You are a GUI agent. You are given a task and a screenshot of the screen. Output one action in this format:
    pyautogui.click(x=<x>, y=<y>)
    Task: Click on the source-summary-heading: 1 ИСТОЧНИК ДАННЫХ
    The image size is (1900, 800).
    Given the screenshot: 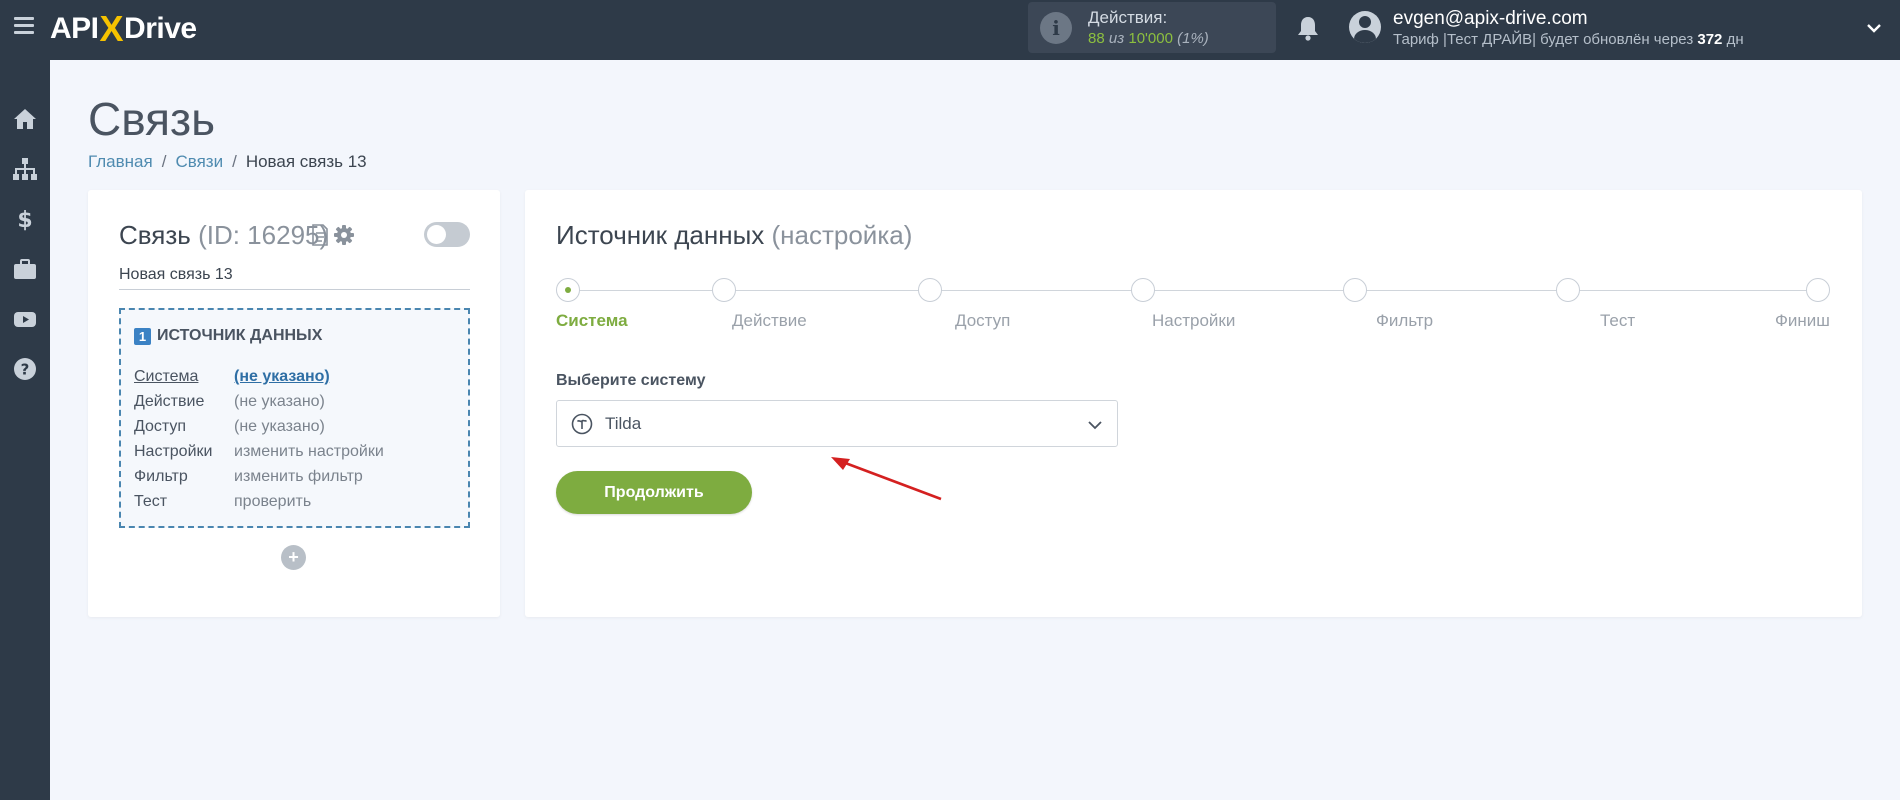 What is the action you would take?
    pyautogui.click(x=228, y=336)
    